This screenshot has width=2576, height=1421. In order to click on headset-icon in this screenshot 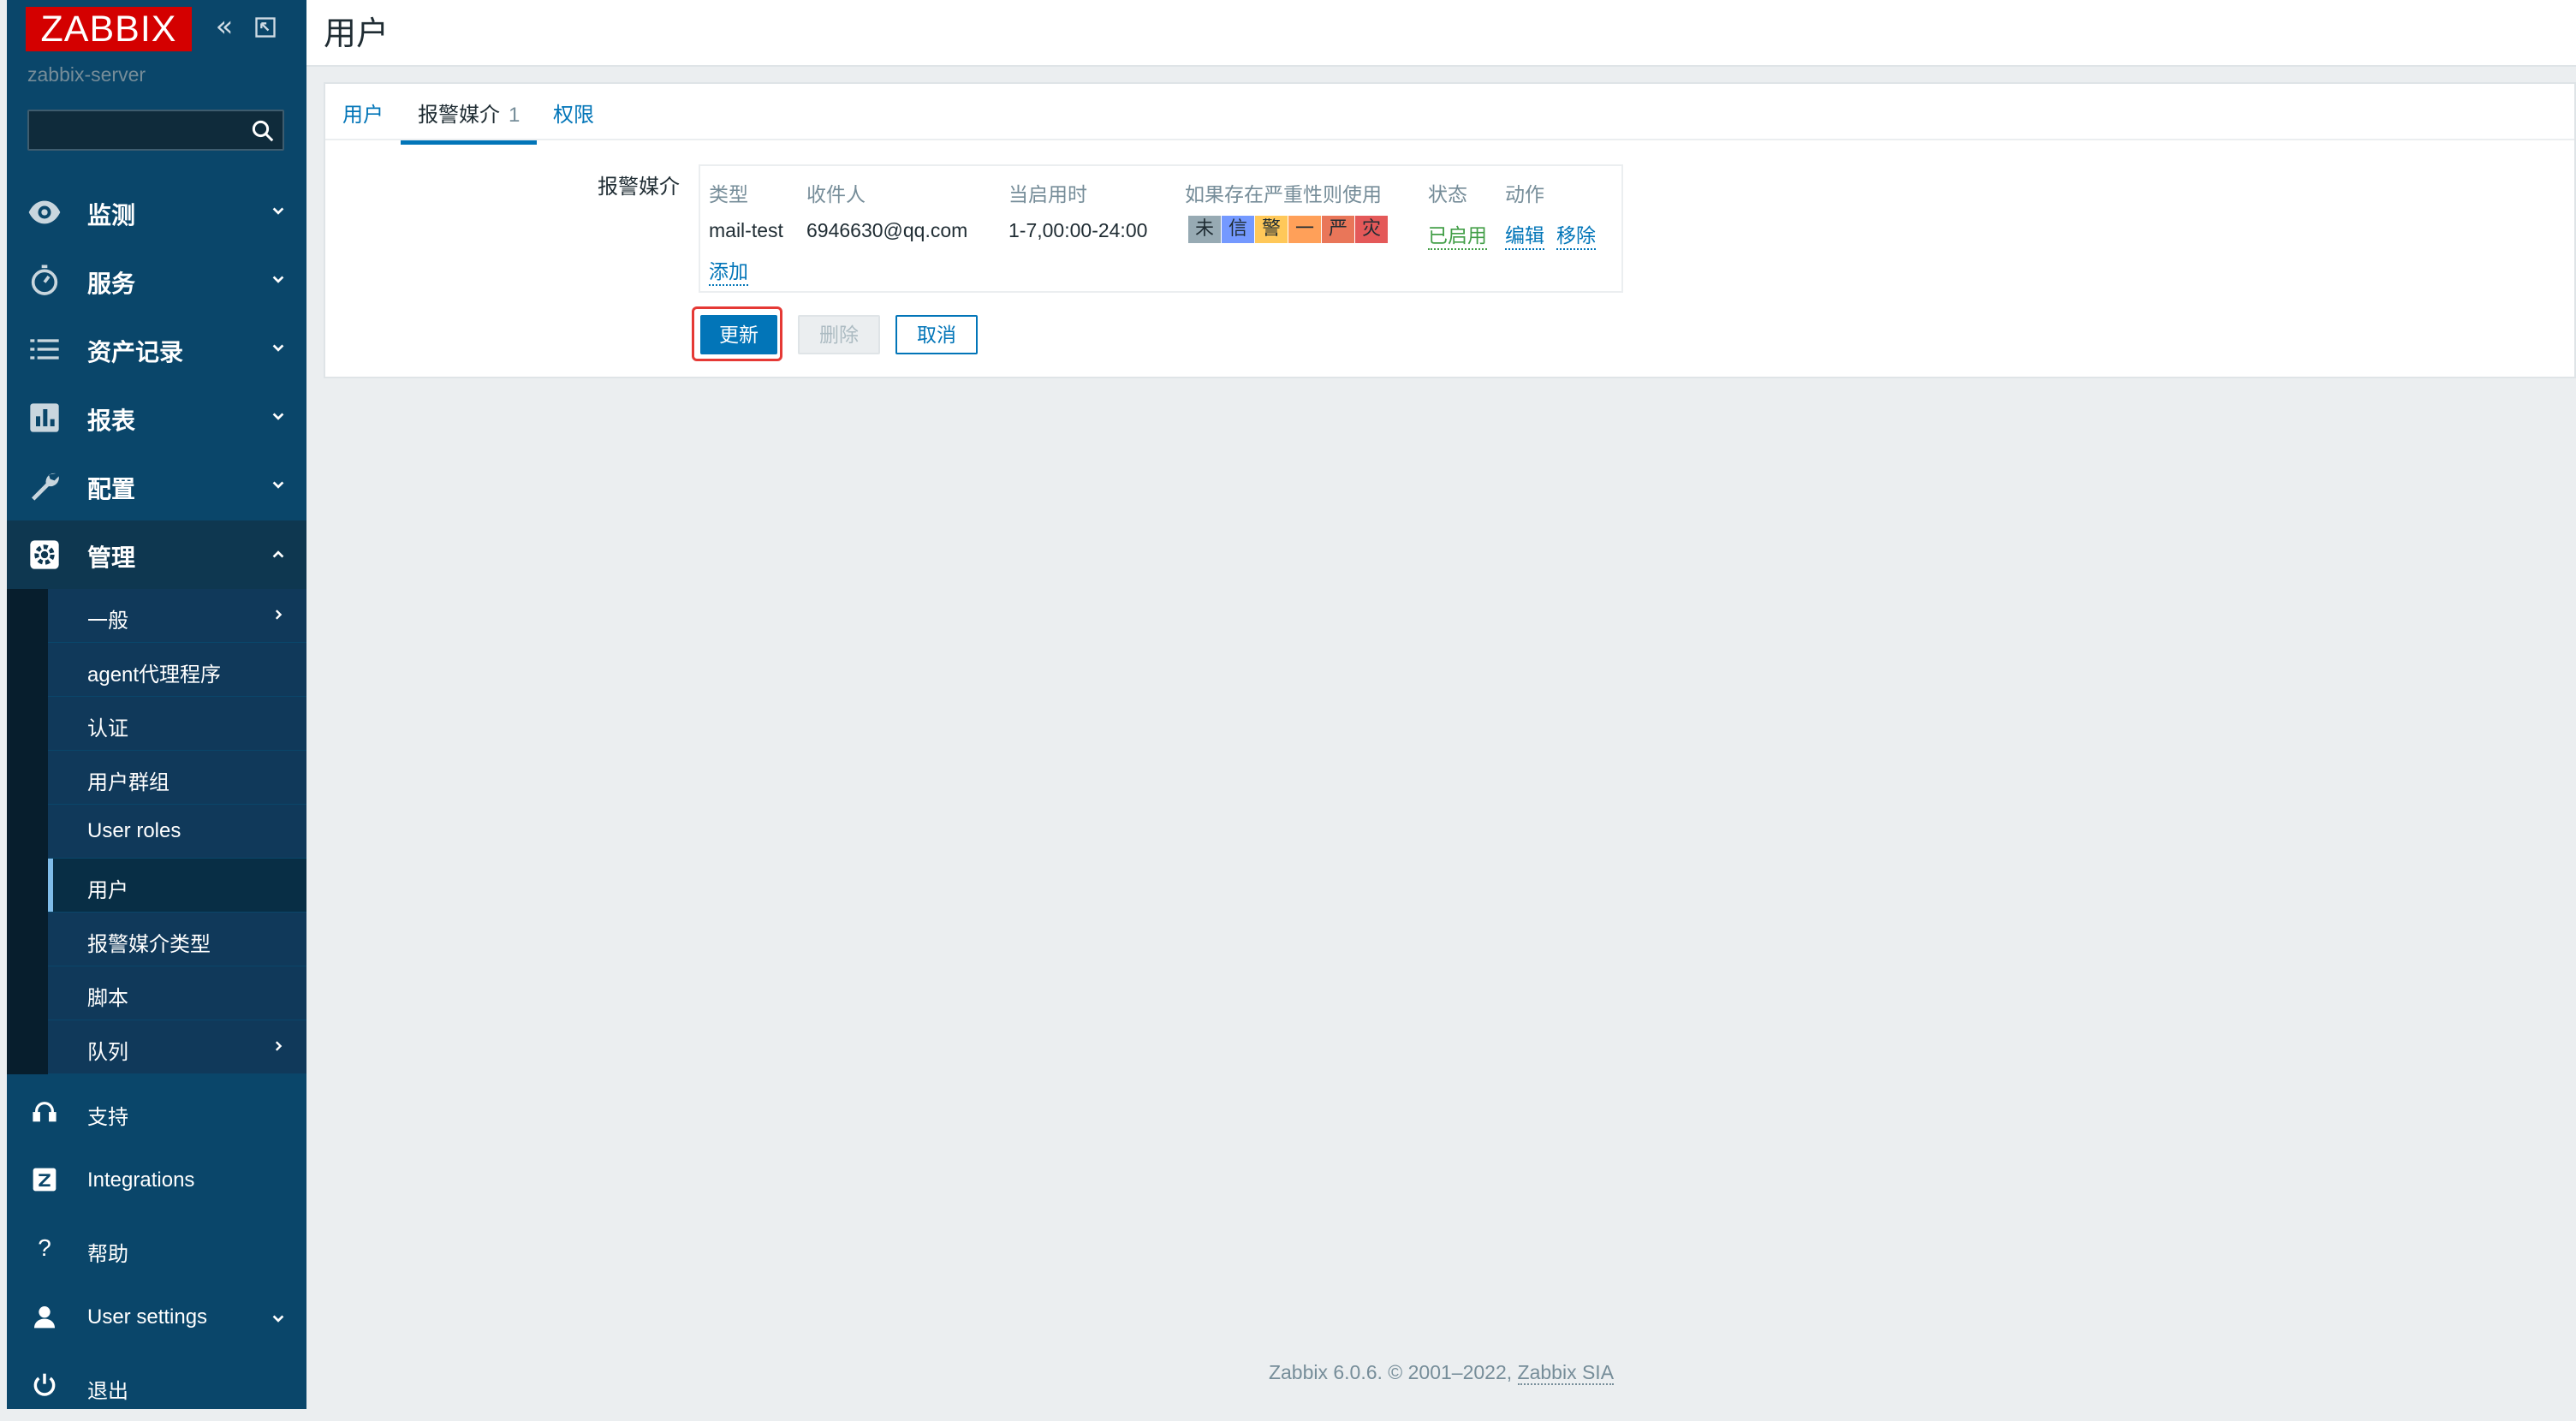, I will do `click(45, 1112)`.